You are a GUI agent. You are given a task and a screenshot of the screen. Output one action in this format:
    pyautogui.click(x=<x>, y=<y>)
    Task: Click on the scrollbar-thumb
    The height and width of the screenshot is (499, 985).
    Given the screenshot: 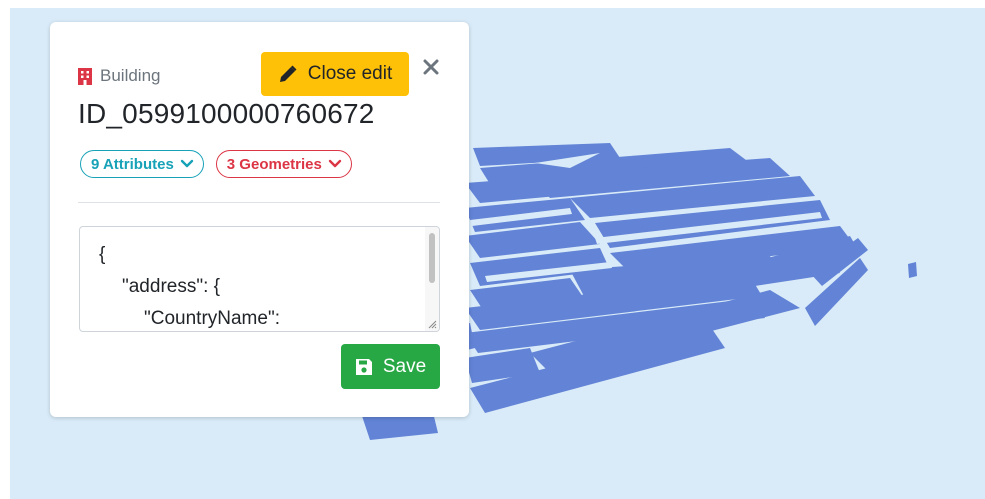 What is the action you would take?
    pyautogui.click(x=432, y=258)
    